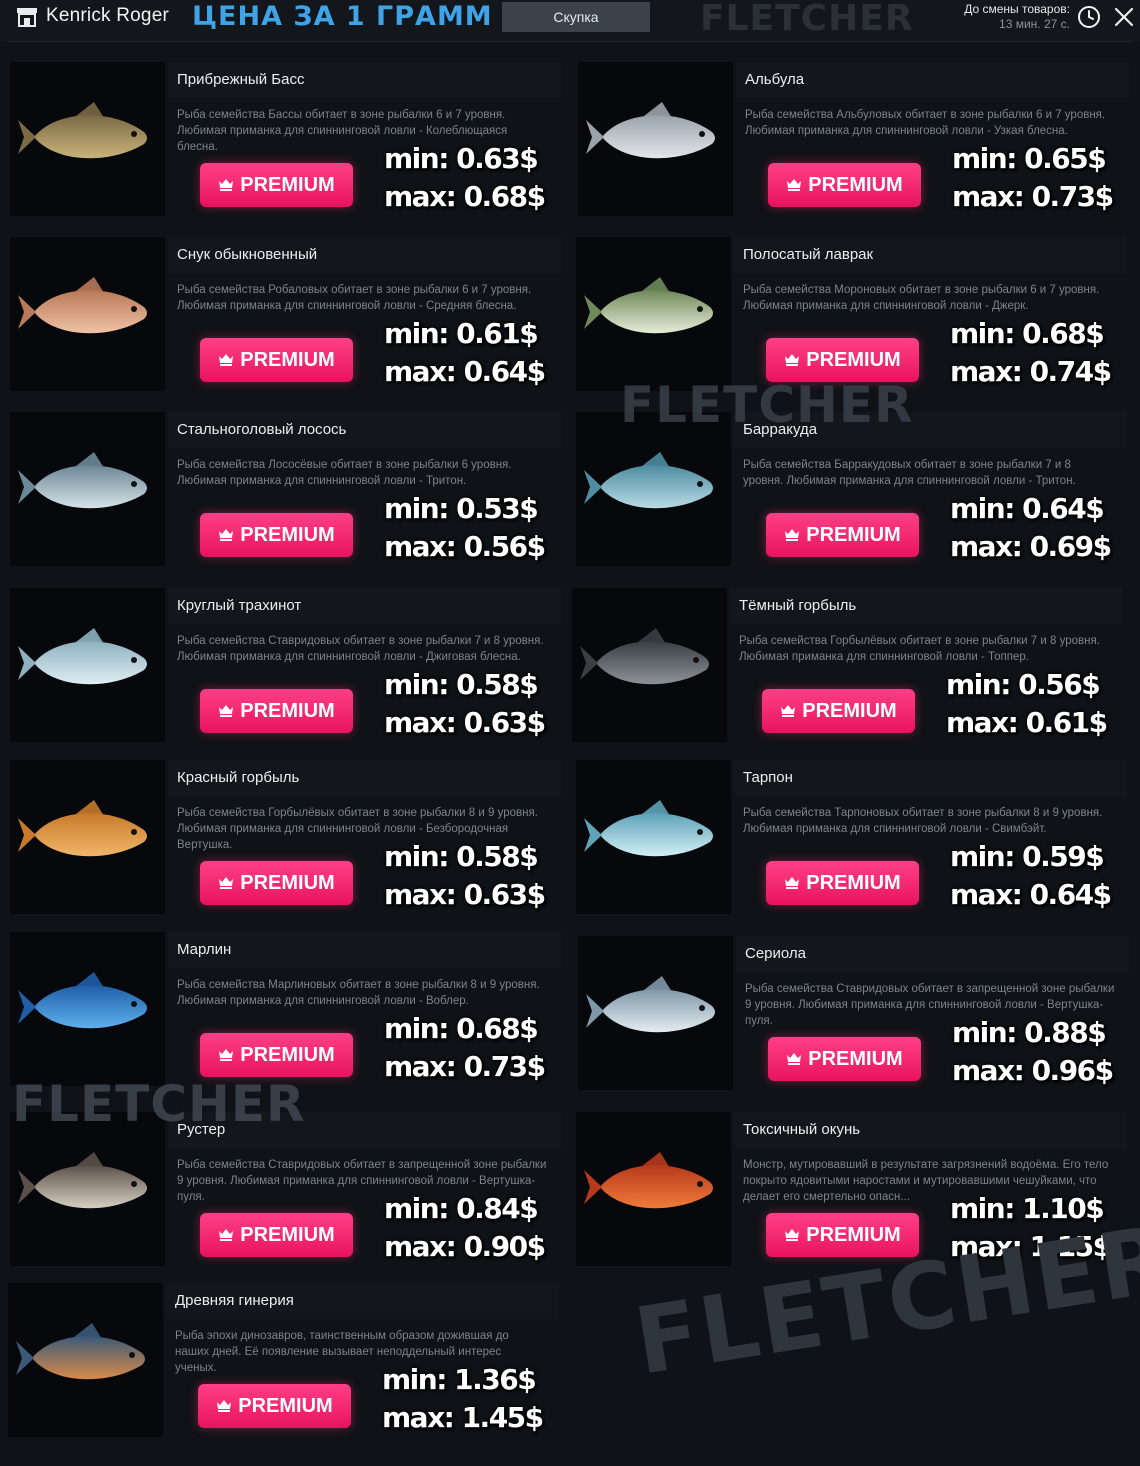 The image size is (1140, 1466). Describe the element at coordinates (1089, 17) in the screenshot. I see `clock-icon` at that location.